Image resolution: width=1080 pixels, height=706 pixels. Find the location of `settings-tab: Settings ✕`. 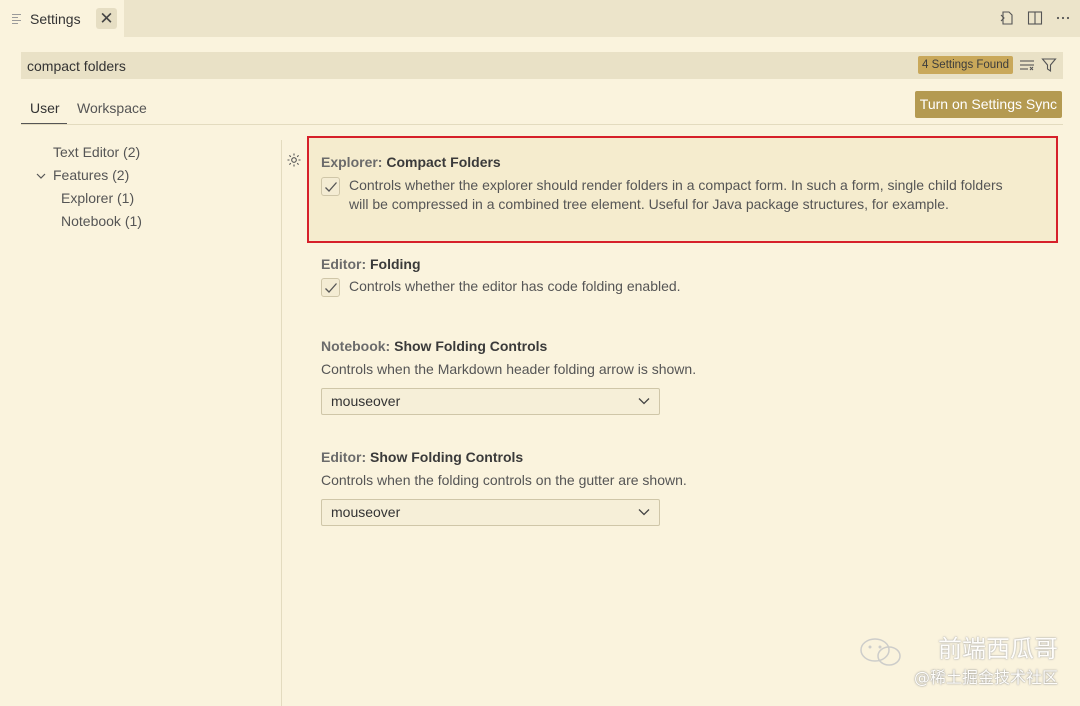

settings-tab: Settings ✕ is located at coordinates (62, 18).